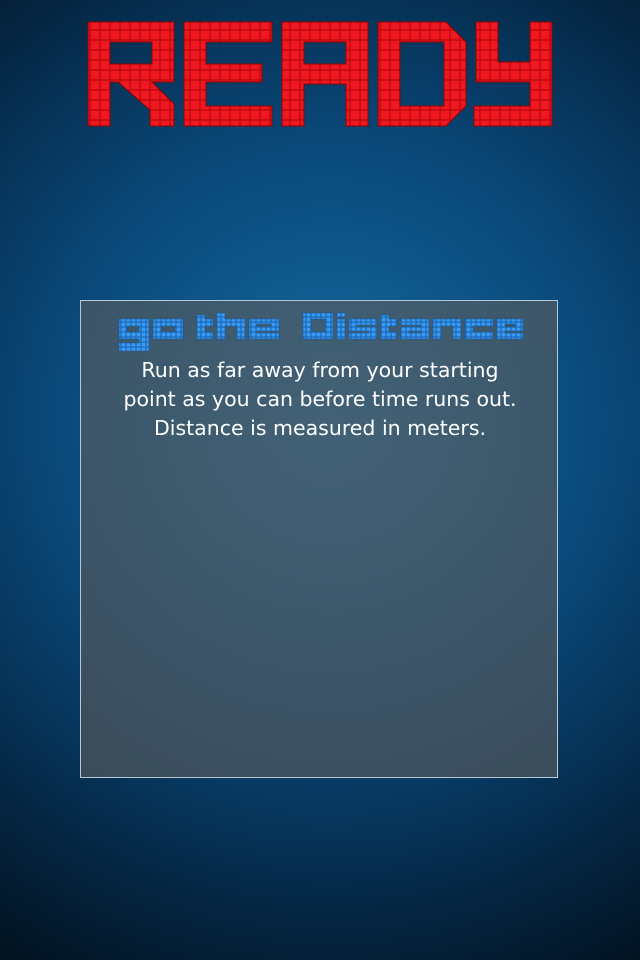  Describe the element at coordinates (131, 74) in the screenshot. I see `ready-letter-r` at that location.